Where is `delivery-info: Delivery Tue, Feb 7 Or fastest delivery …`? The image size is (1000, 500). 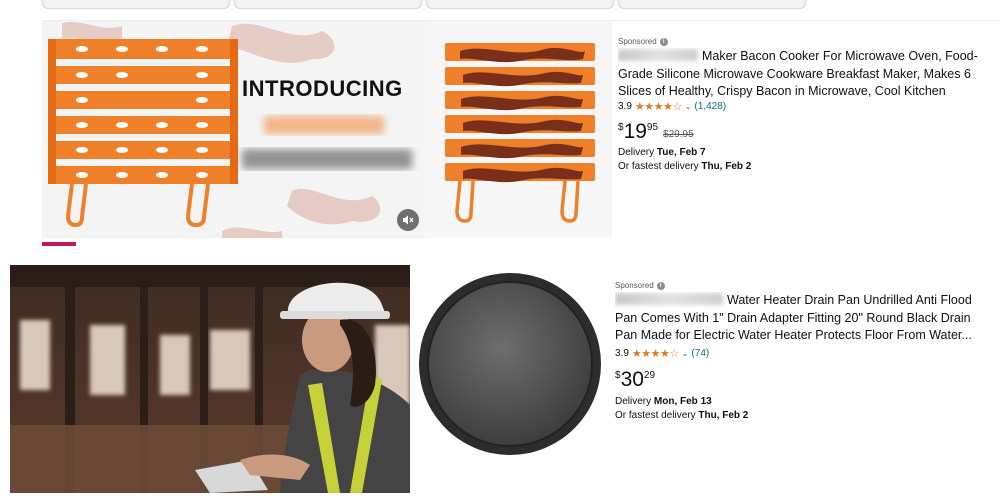 delivery-info: Delivery Tue, Feb 7 Or fastest delivery … is located at coordinates (684, 160).